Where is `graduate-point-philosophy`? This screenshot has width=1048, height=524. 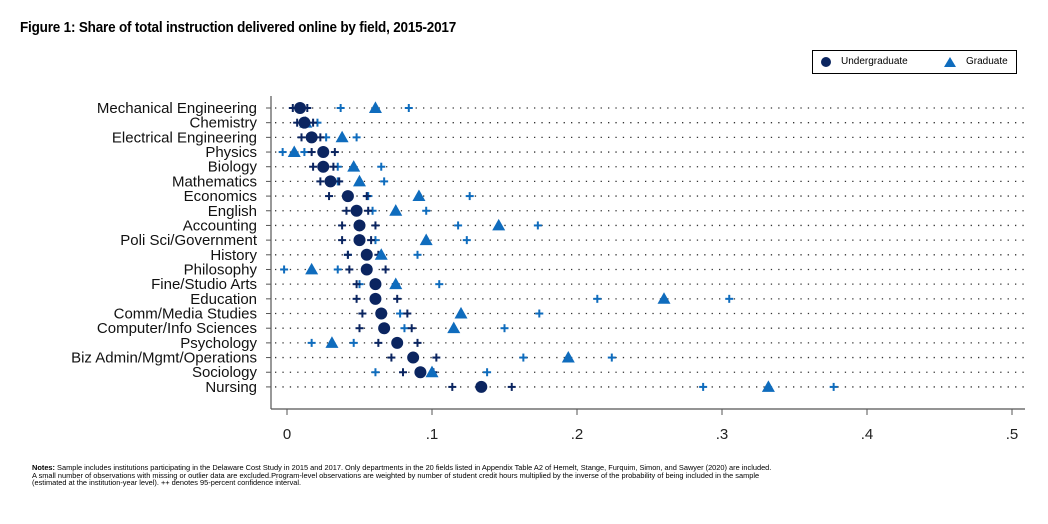
graduate-point-philosophy is located at coordinates (312, 268).